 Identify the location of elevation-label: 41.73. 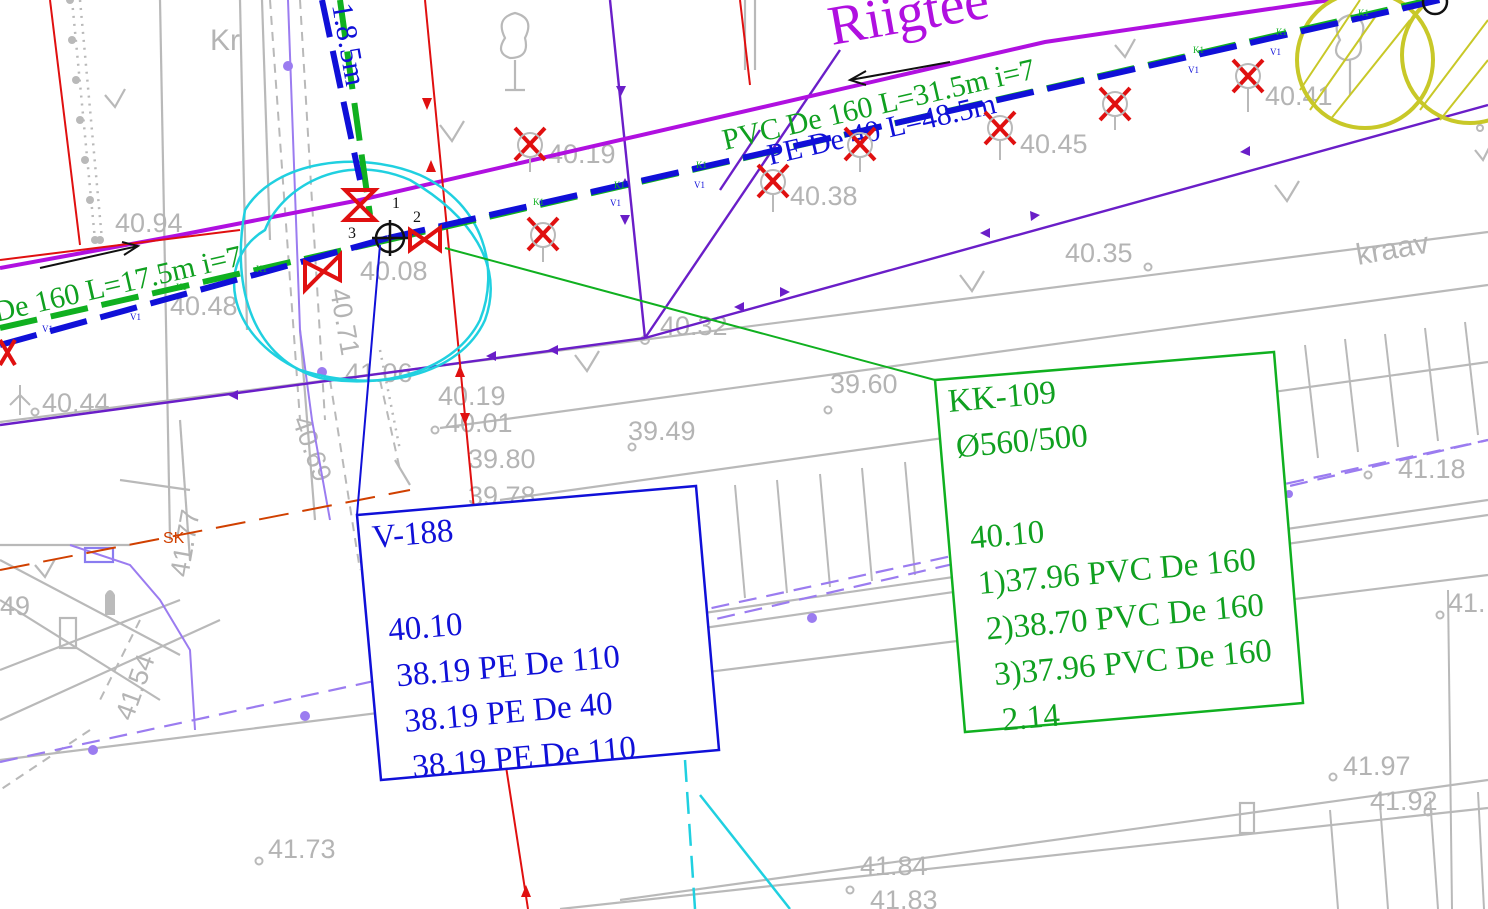
(302, 849).